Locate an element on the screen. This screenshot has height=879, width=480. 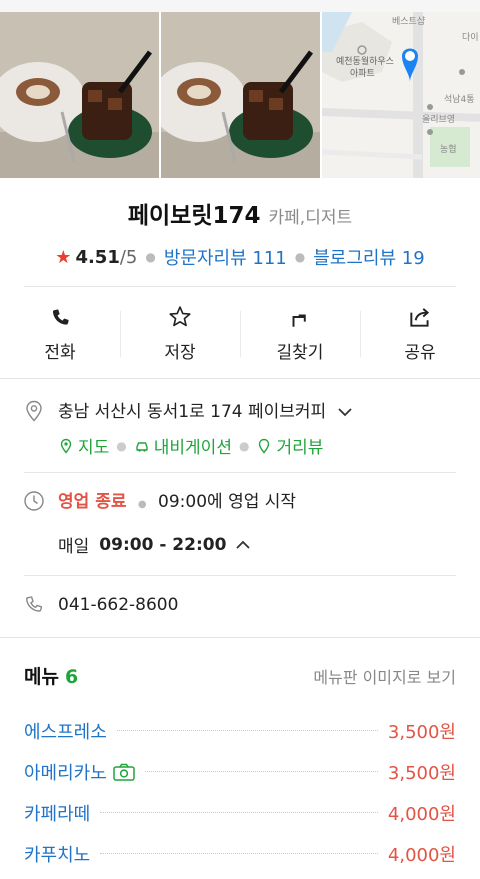
directions-button: 길찾기 is located at coordinates (300, 333).